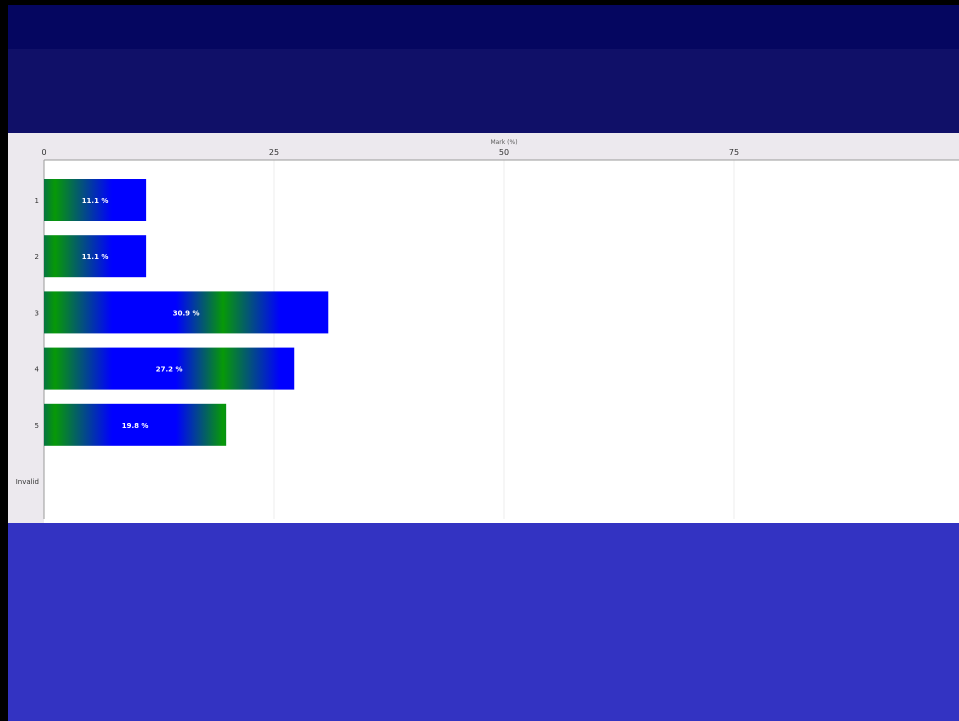 This screenshot has height=721, width=959. Describe the element at coordinates (37, 426) in the screenshot. I see `y-category-label: 5` at that location.